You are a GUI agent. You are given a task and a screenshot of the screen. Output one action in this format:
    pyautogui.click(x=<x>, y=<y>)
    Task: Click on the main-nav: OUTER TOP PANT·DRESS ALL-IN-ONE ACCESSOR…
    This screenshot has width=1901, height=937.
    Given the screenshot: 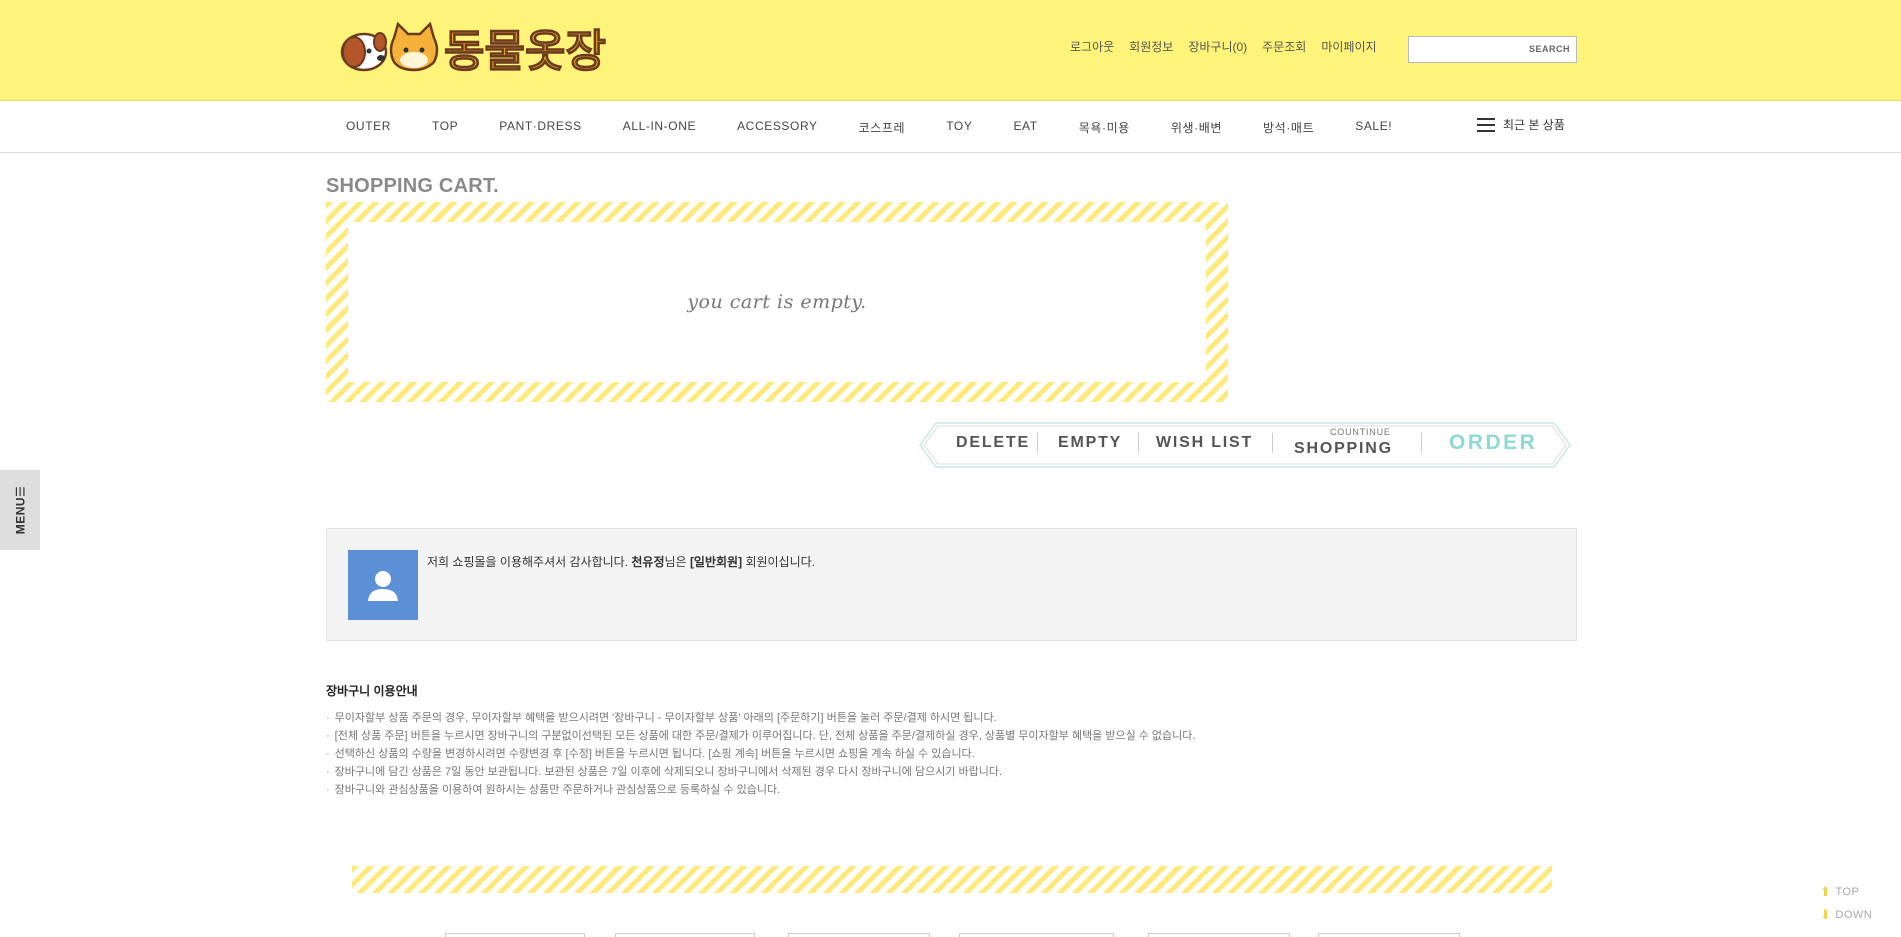 What is the action you would take?
    pyautogui.click(x=950, y=127)
    